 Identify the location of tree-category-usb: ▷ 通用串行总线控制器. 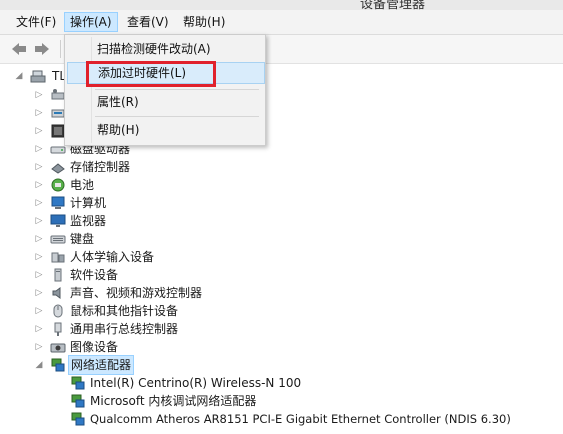
(100, 329).